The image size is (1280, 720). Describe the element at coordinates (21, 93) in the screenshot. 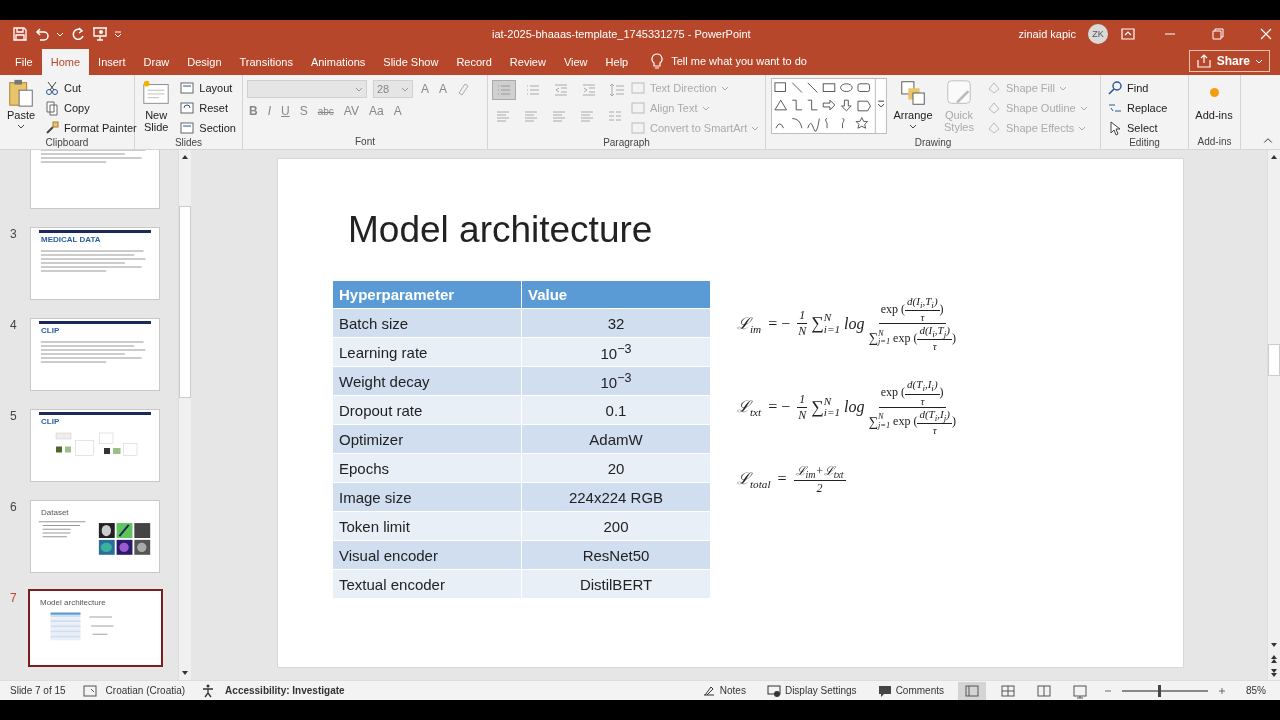

I see `clipboard-icon` at that location.